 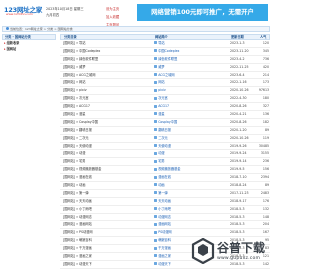 What do you see at coordinates (192, 178) in the screenshot?
I see `site-link: 漫画在线` at bounding box center [192, 178].